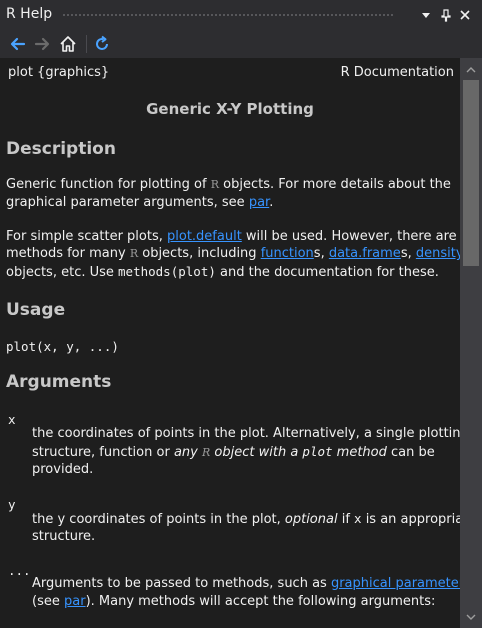 The image size is (482, 628). I want to click on scroll-down-icon, so click(471, 617).